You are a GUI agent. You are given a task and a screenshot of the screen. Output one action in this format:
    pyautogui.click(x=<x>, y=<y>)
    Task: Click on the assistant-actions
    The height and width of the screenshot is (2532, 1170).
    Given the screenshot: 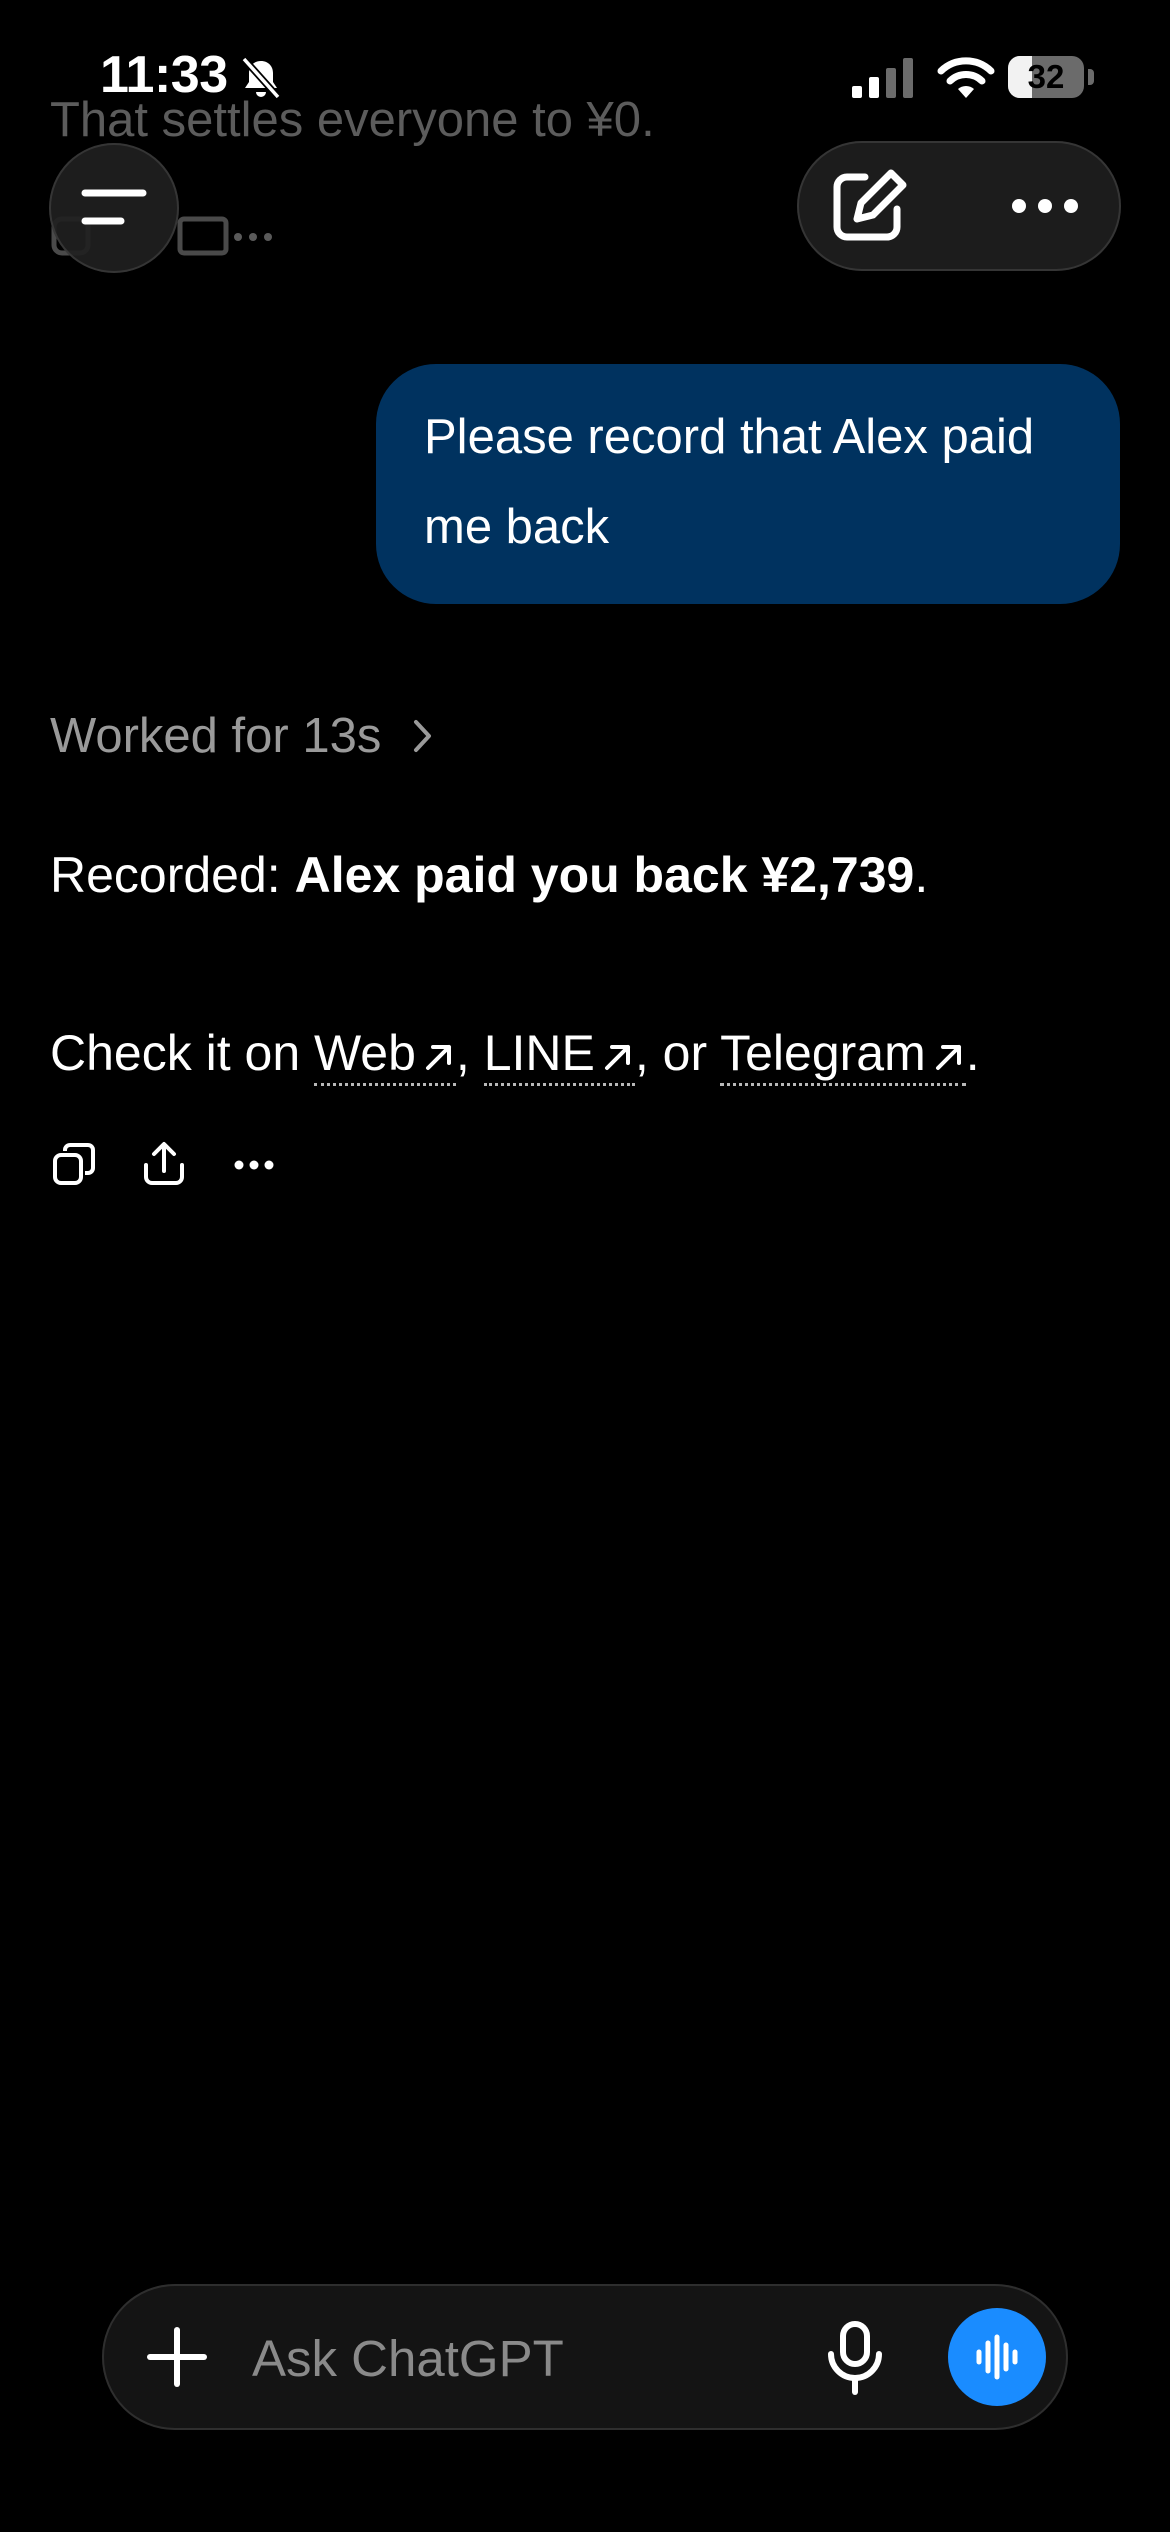 What is the action you would take?
    pyautogui.click(x=185, y=1164)
    